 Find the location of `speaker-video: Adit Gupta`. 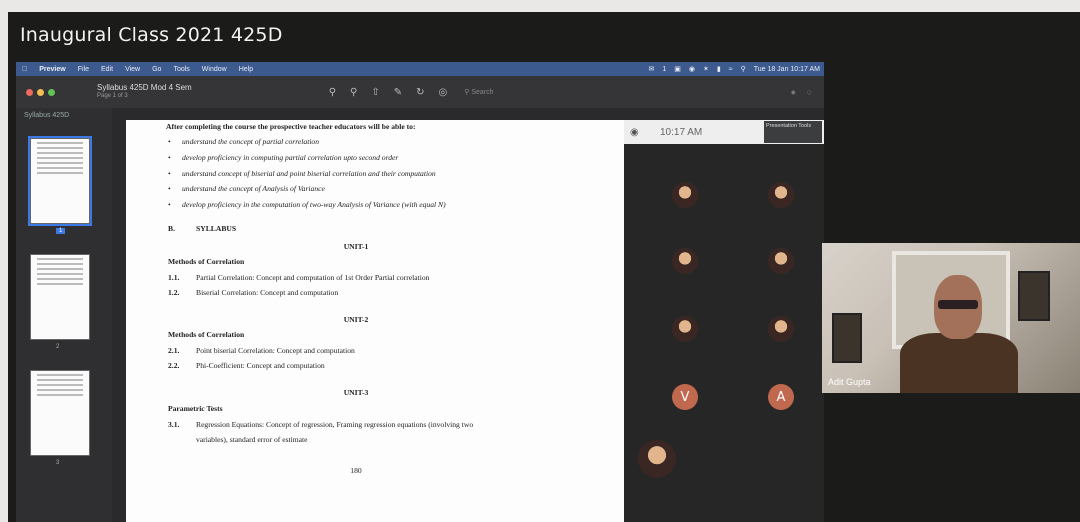

speaker-video: Adit Gupta is located at coordinates (951, 318).